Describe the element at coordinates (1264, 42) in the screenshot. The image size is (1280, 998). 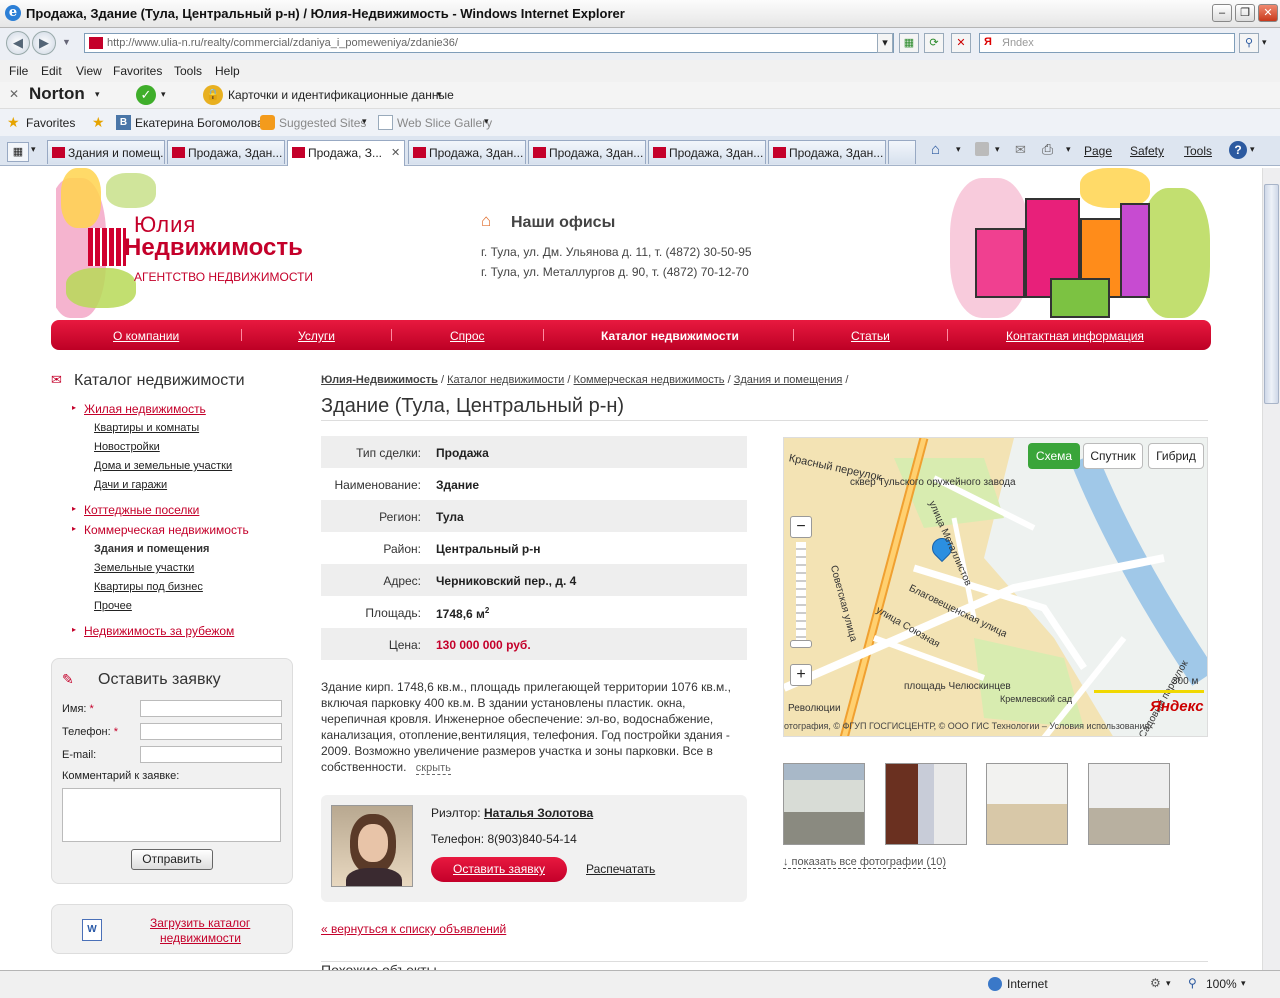
I see `search-options-icon: ▾` at that location.